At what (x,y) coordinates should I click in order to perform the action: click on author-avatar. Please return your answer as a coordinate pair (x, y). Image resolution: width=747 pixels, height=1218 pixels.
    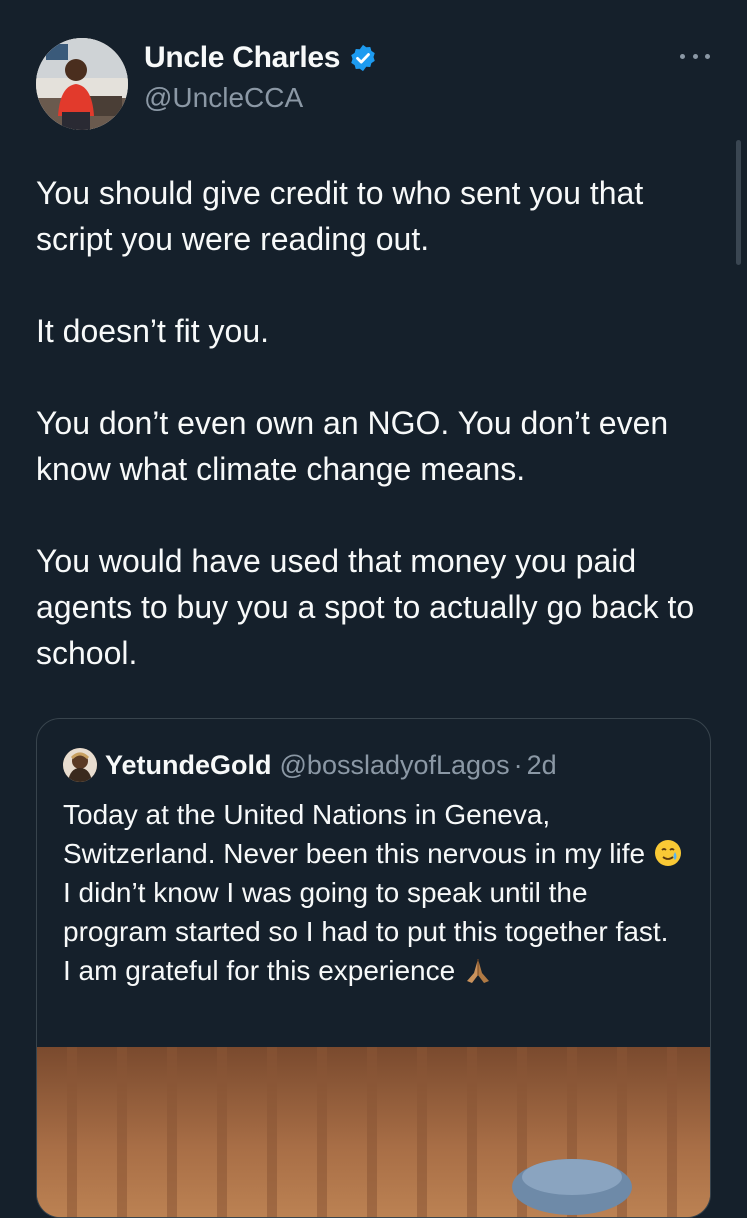
    Looking at the image, I should click on (82, 84).